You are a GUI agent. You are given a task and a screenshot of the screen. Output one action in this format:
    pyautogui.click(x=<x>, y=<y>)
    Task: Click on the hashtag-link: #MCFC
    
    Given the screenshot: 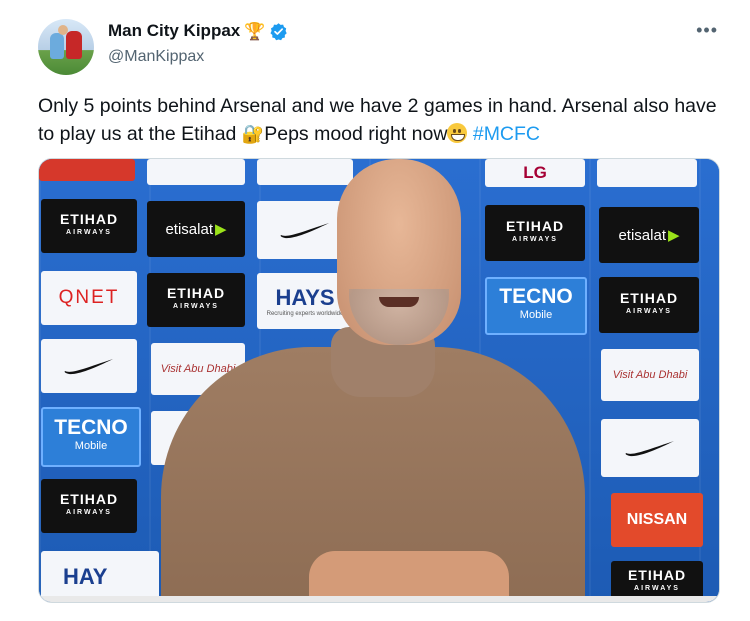 What is the action you would take?
    pyautogui.click(x=506, y=134)
    